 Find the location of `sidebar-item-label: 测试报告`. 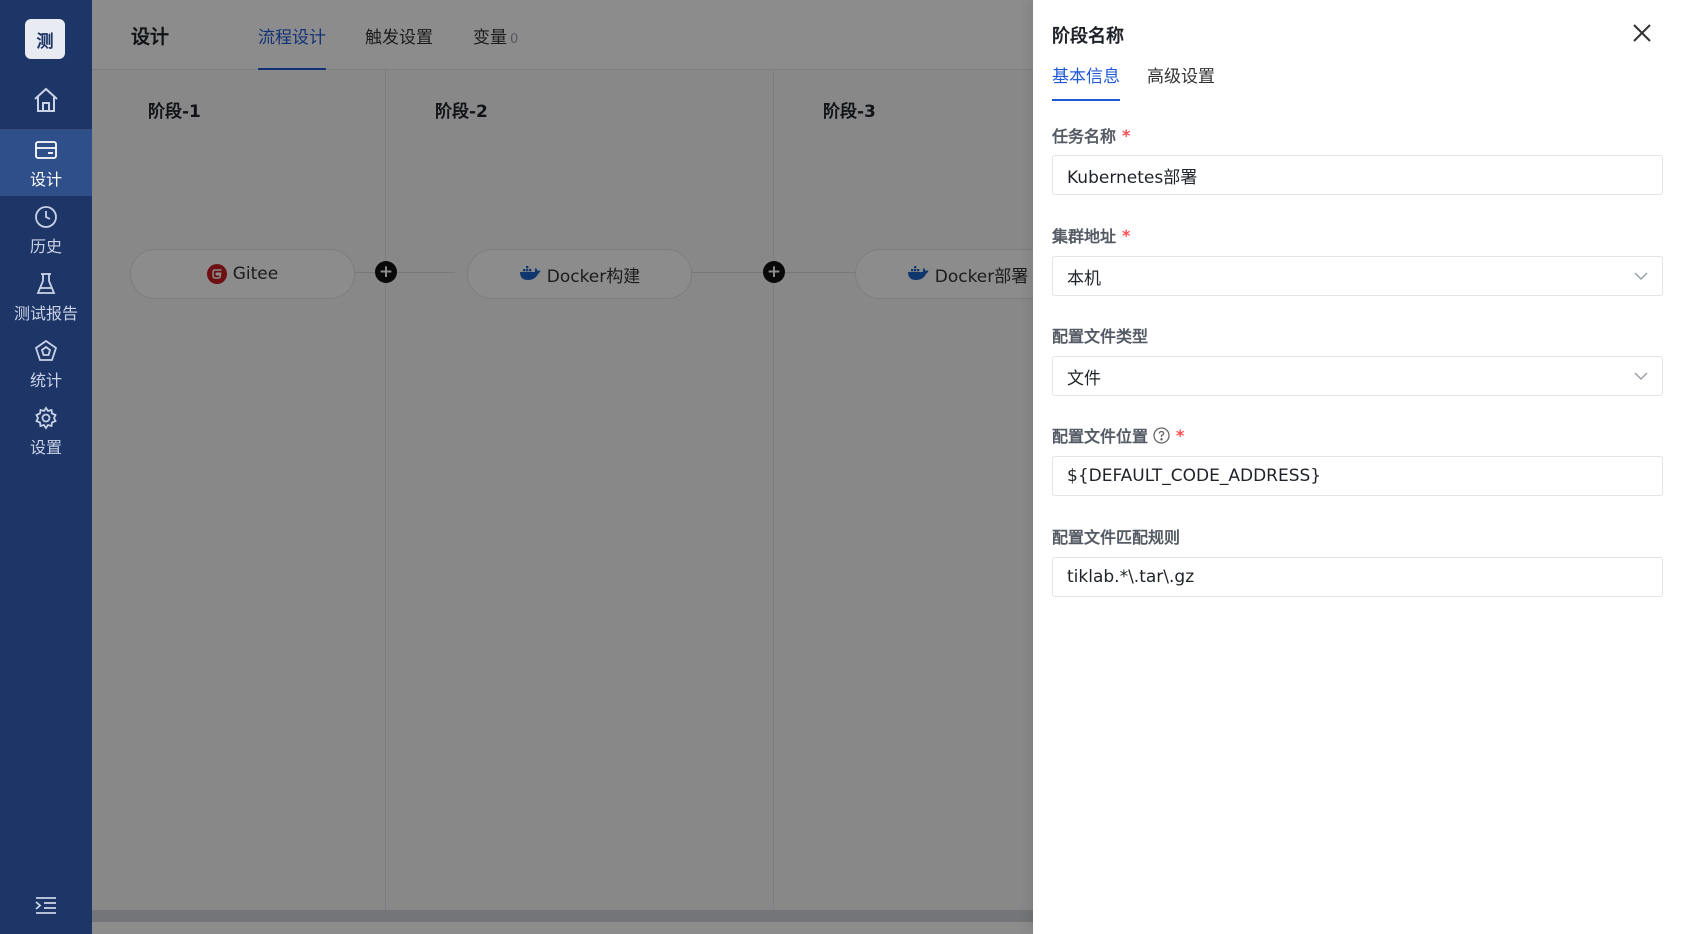

sidebar-item-label: 测试报告 is located at coordinates (45, 313).